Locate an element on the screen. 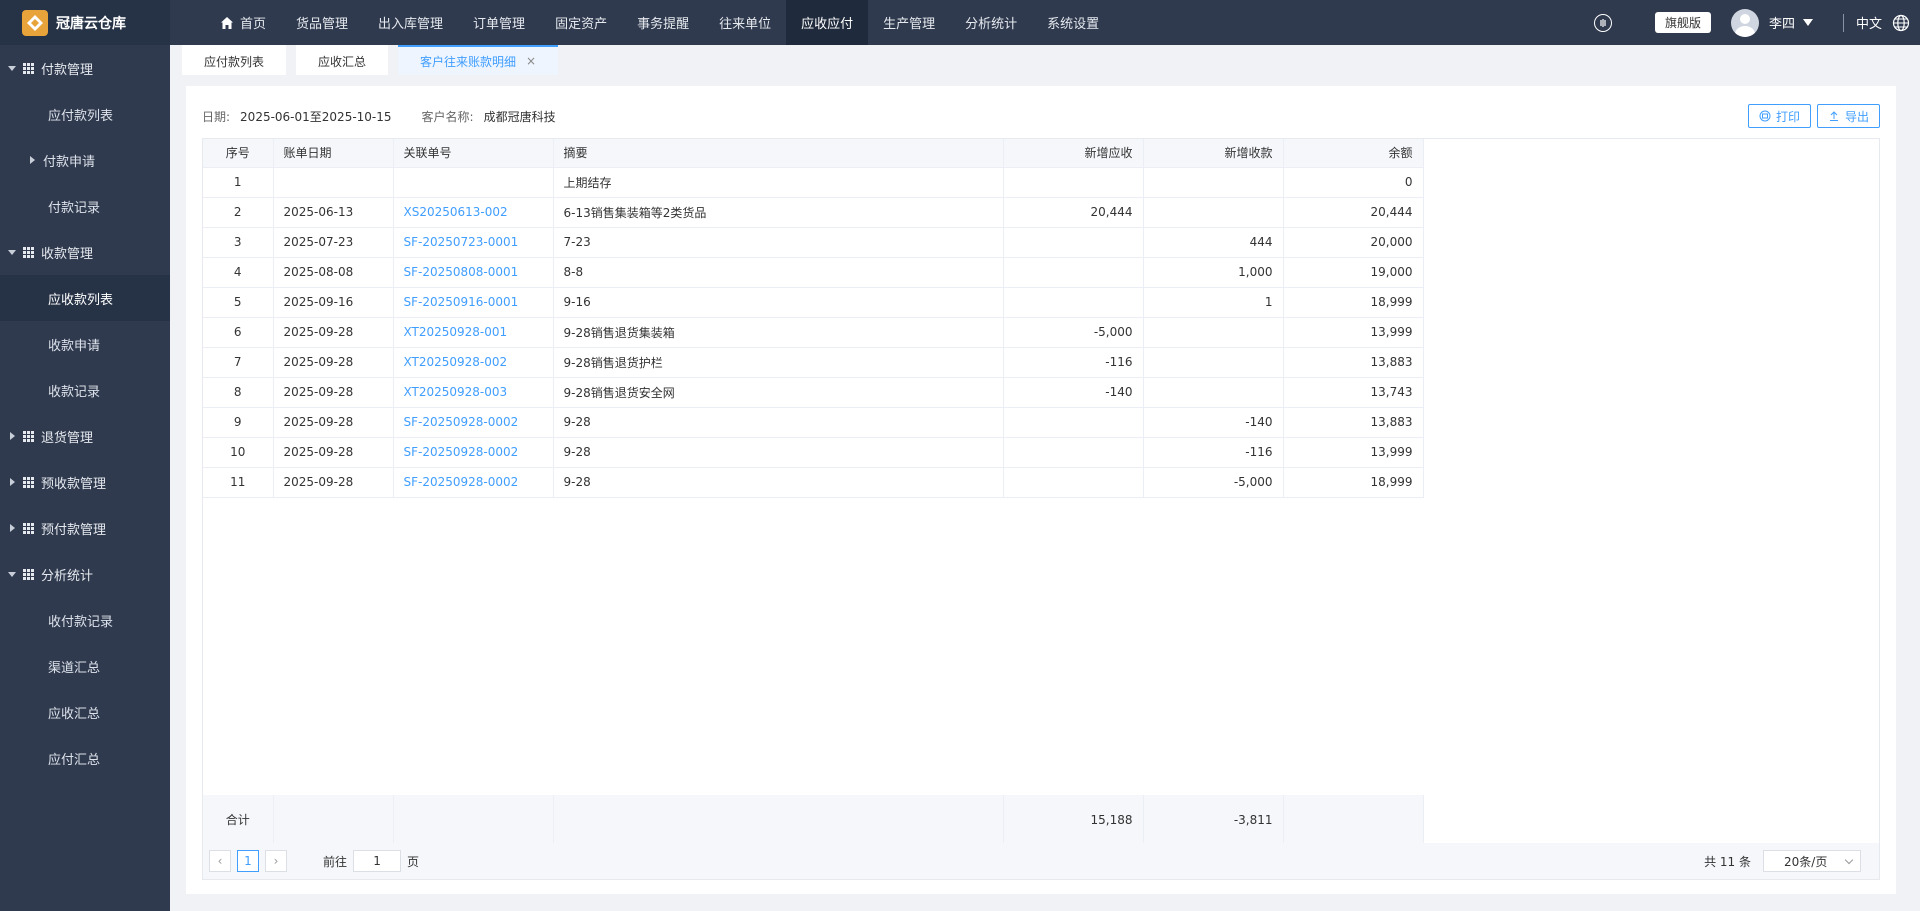 This screenshot has height=911, width=1920. tab-label: 客户往来账款明细 is located at coordinates (468, 61).